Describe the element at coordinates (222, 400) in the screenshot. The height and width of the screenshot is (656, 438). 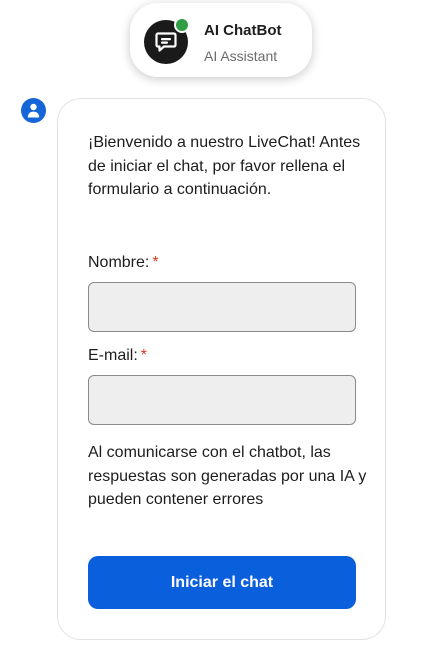
I see `email-input` at that location.